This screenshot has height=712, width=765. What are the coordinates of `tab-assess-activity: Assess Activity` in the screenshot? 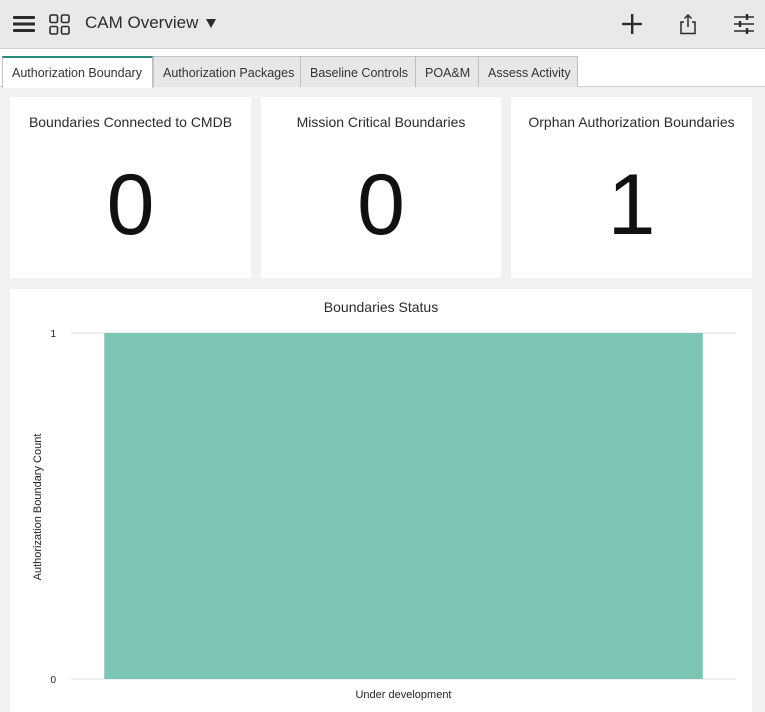 It's located at (528, 71).